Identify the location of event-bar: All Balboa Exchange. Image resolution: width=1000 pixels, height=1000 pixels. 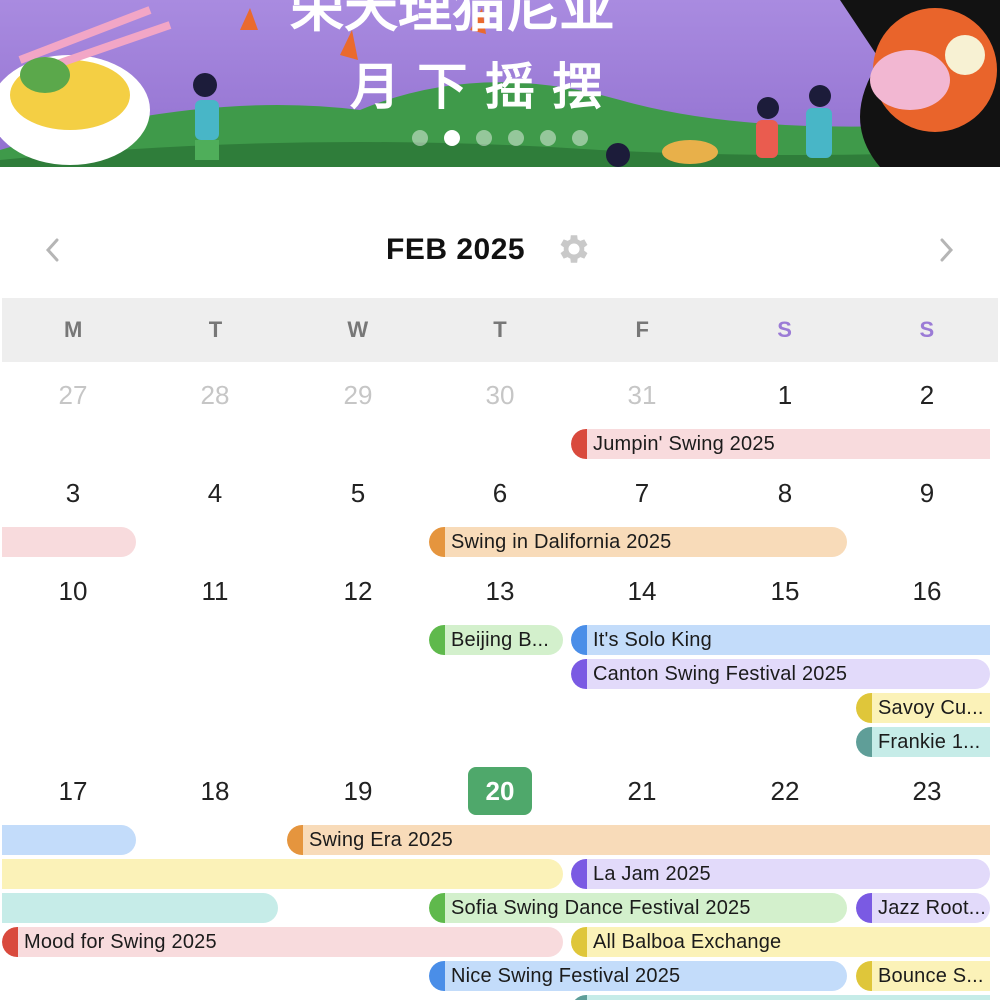
(780, 942).